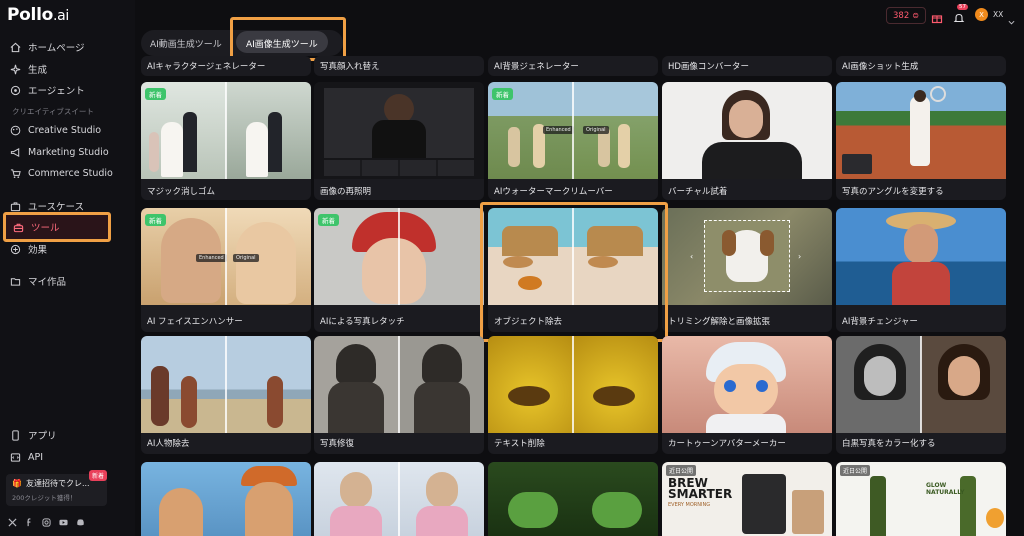  Describe the element at coordinates (921, 66) in the screenshot. I see `tool-card: AI画像ショット生成` at that location.